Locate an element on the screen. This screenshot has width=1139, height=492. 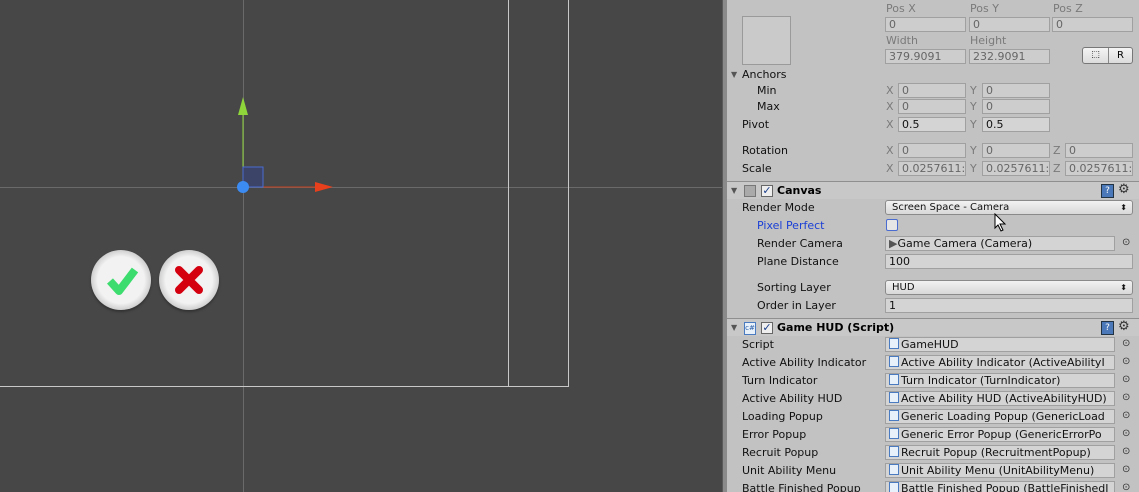
scale-label: Scale is located at coordinates (757, 168).